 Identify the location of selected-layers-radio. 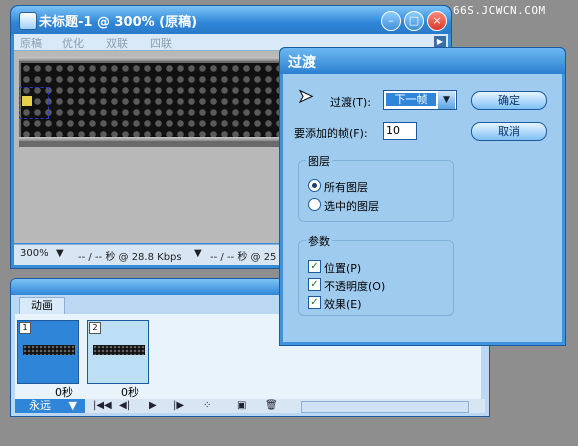
(314, 204).